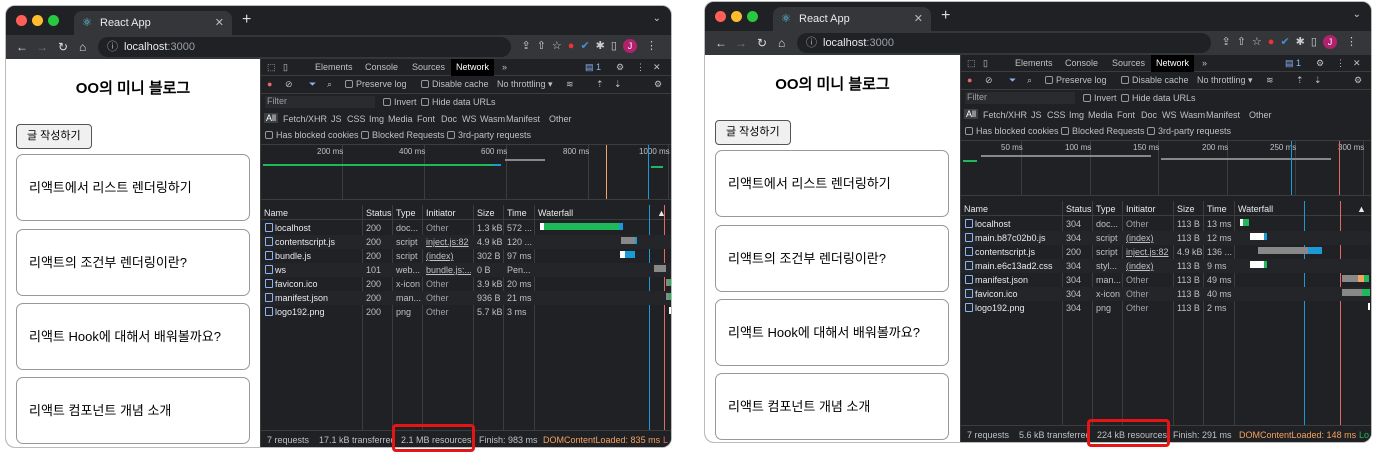  What do you see at coordinates (1148, 252) in the screenshot?
I see `request-initiator: inject.js:82` at bounding box center [1148, 252].